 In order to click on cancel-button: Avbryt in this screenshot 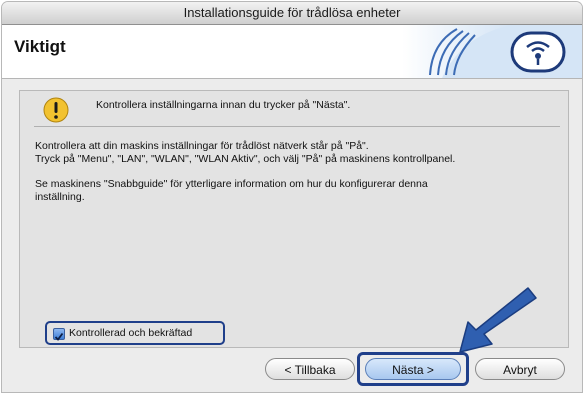, I will do `click(520, 369)`.